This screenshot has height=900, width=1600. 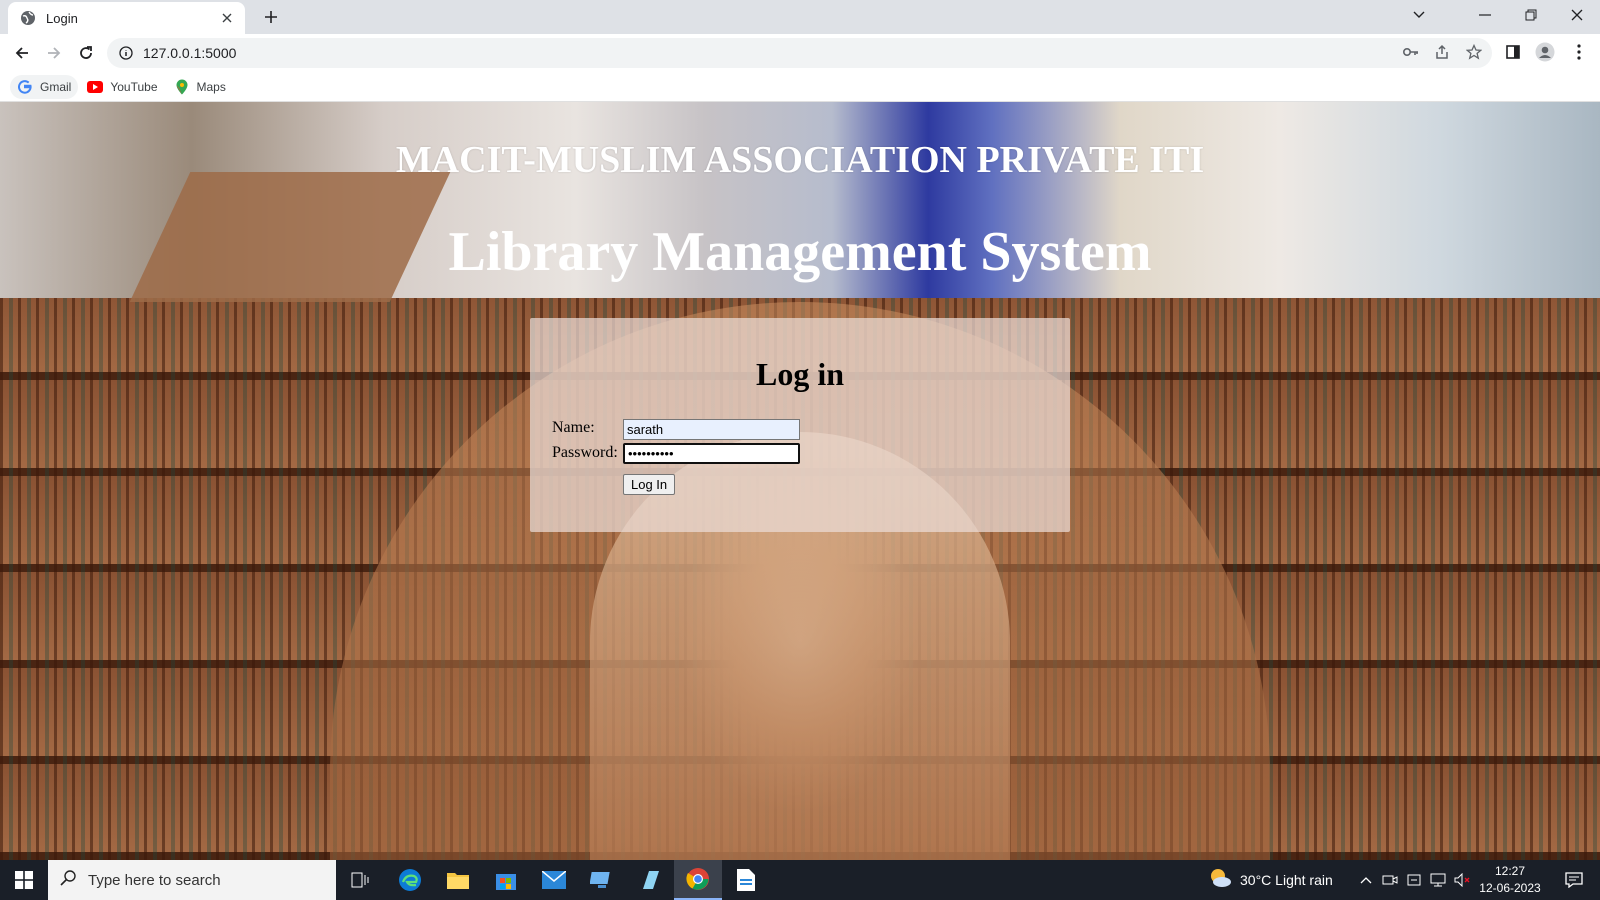 I want to click on site-info-icon, so click(x=126, y=53).